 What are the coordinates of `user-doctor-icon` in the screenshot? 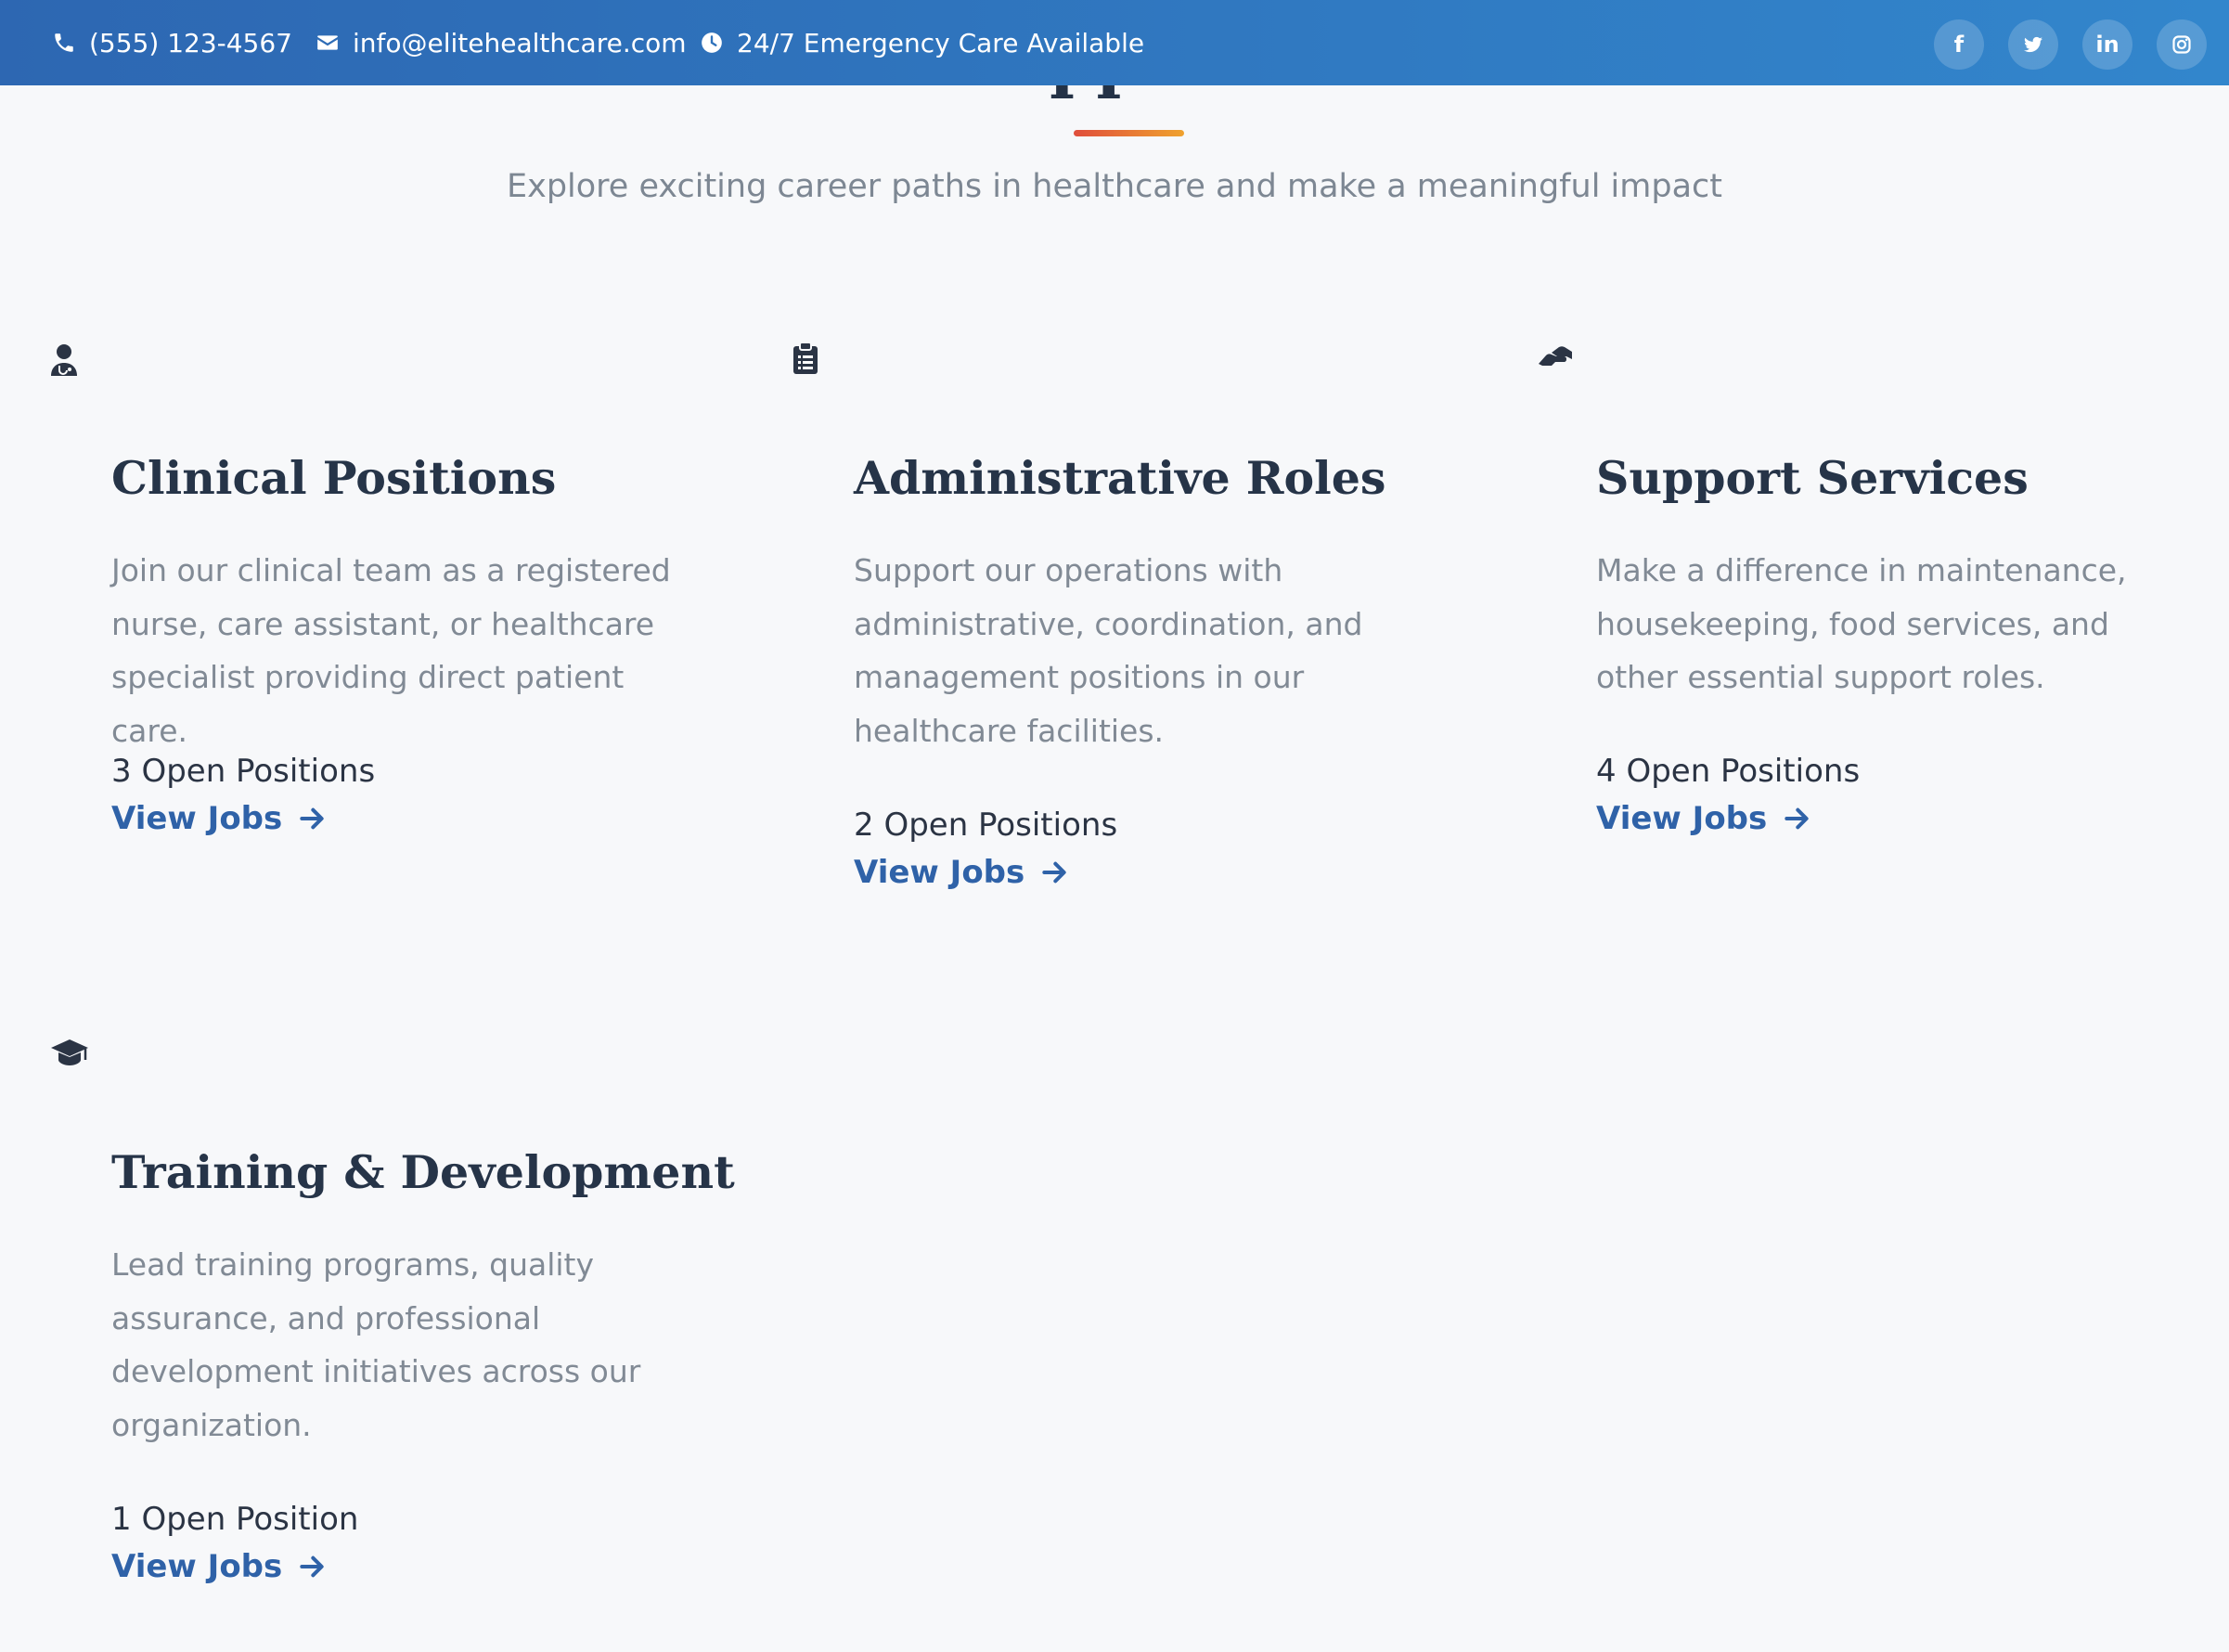 It's located at (64, 360).